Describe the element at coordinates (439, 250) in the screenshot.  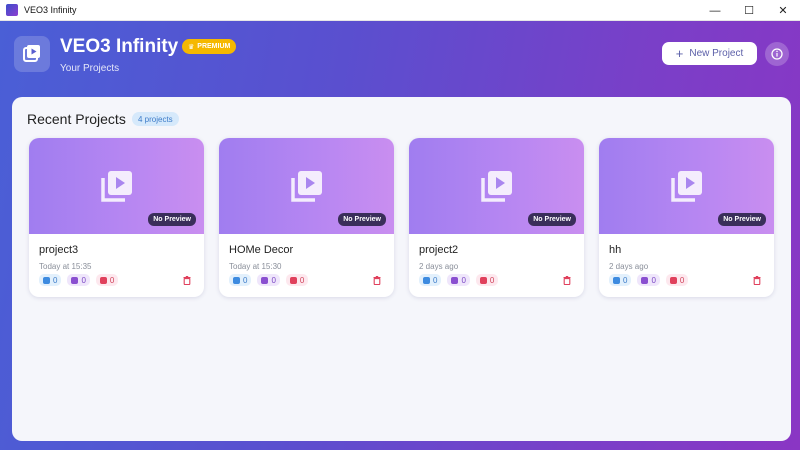
I see `project-name: project2` at that location.